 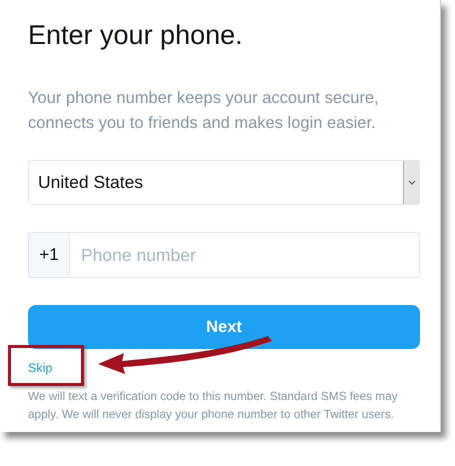 I want to click on sms-notice: We will text a verification code to this number. Standard SMS fees may apply. We will never display your phone number to other Twitter users., so click(x=213, y=405).